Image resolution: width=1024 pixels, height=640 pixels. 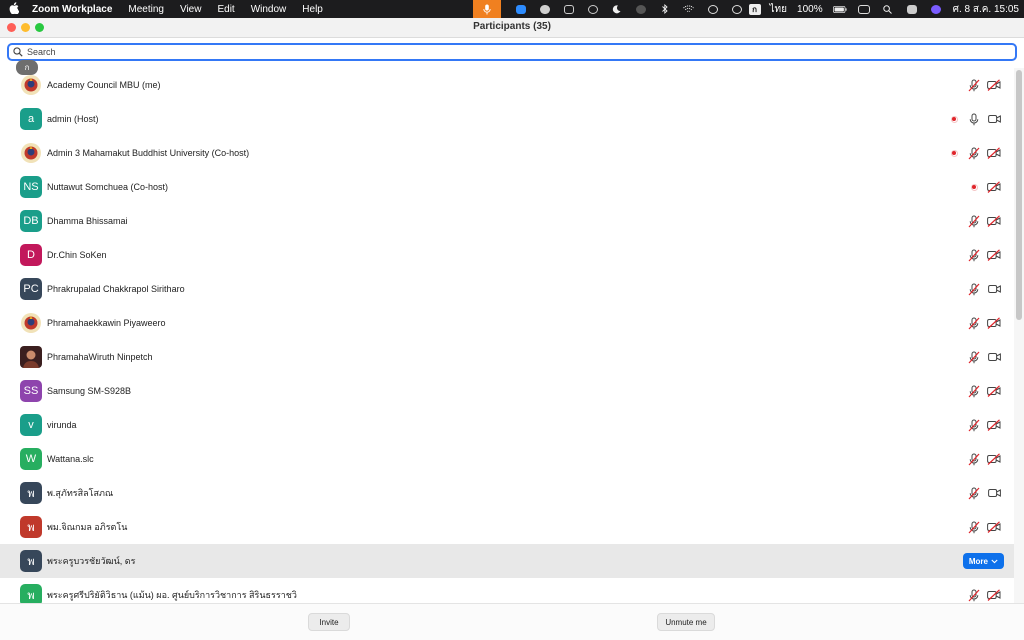 What do you see at coordinates (31, 85) in the screenshot?
I see `avatar` at bounding box center [31, 85].